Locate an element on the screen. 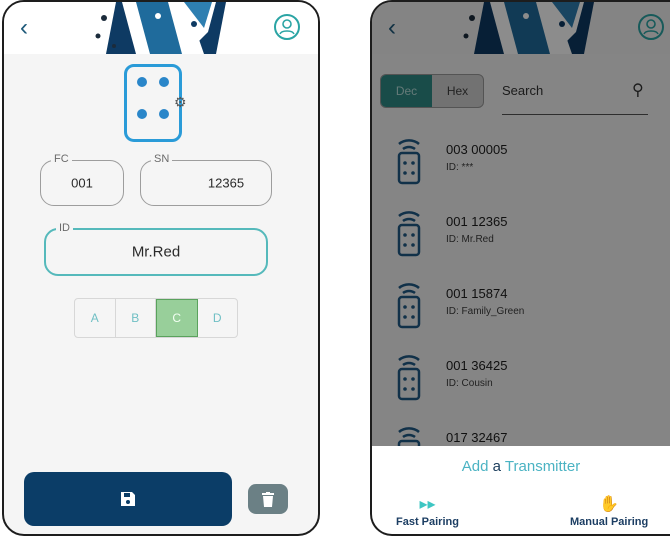  id-label: ID is located at coordinates (64, 228).